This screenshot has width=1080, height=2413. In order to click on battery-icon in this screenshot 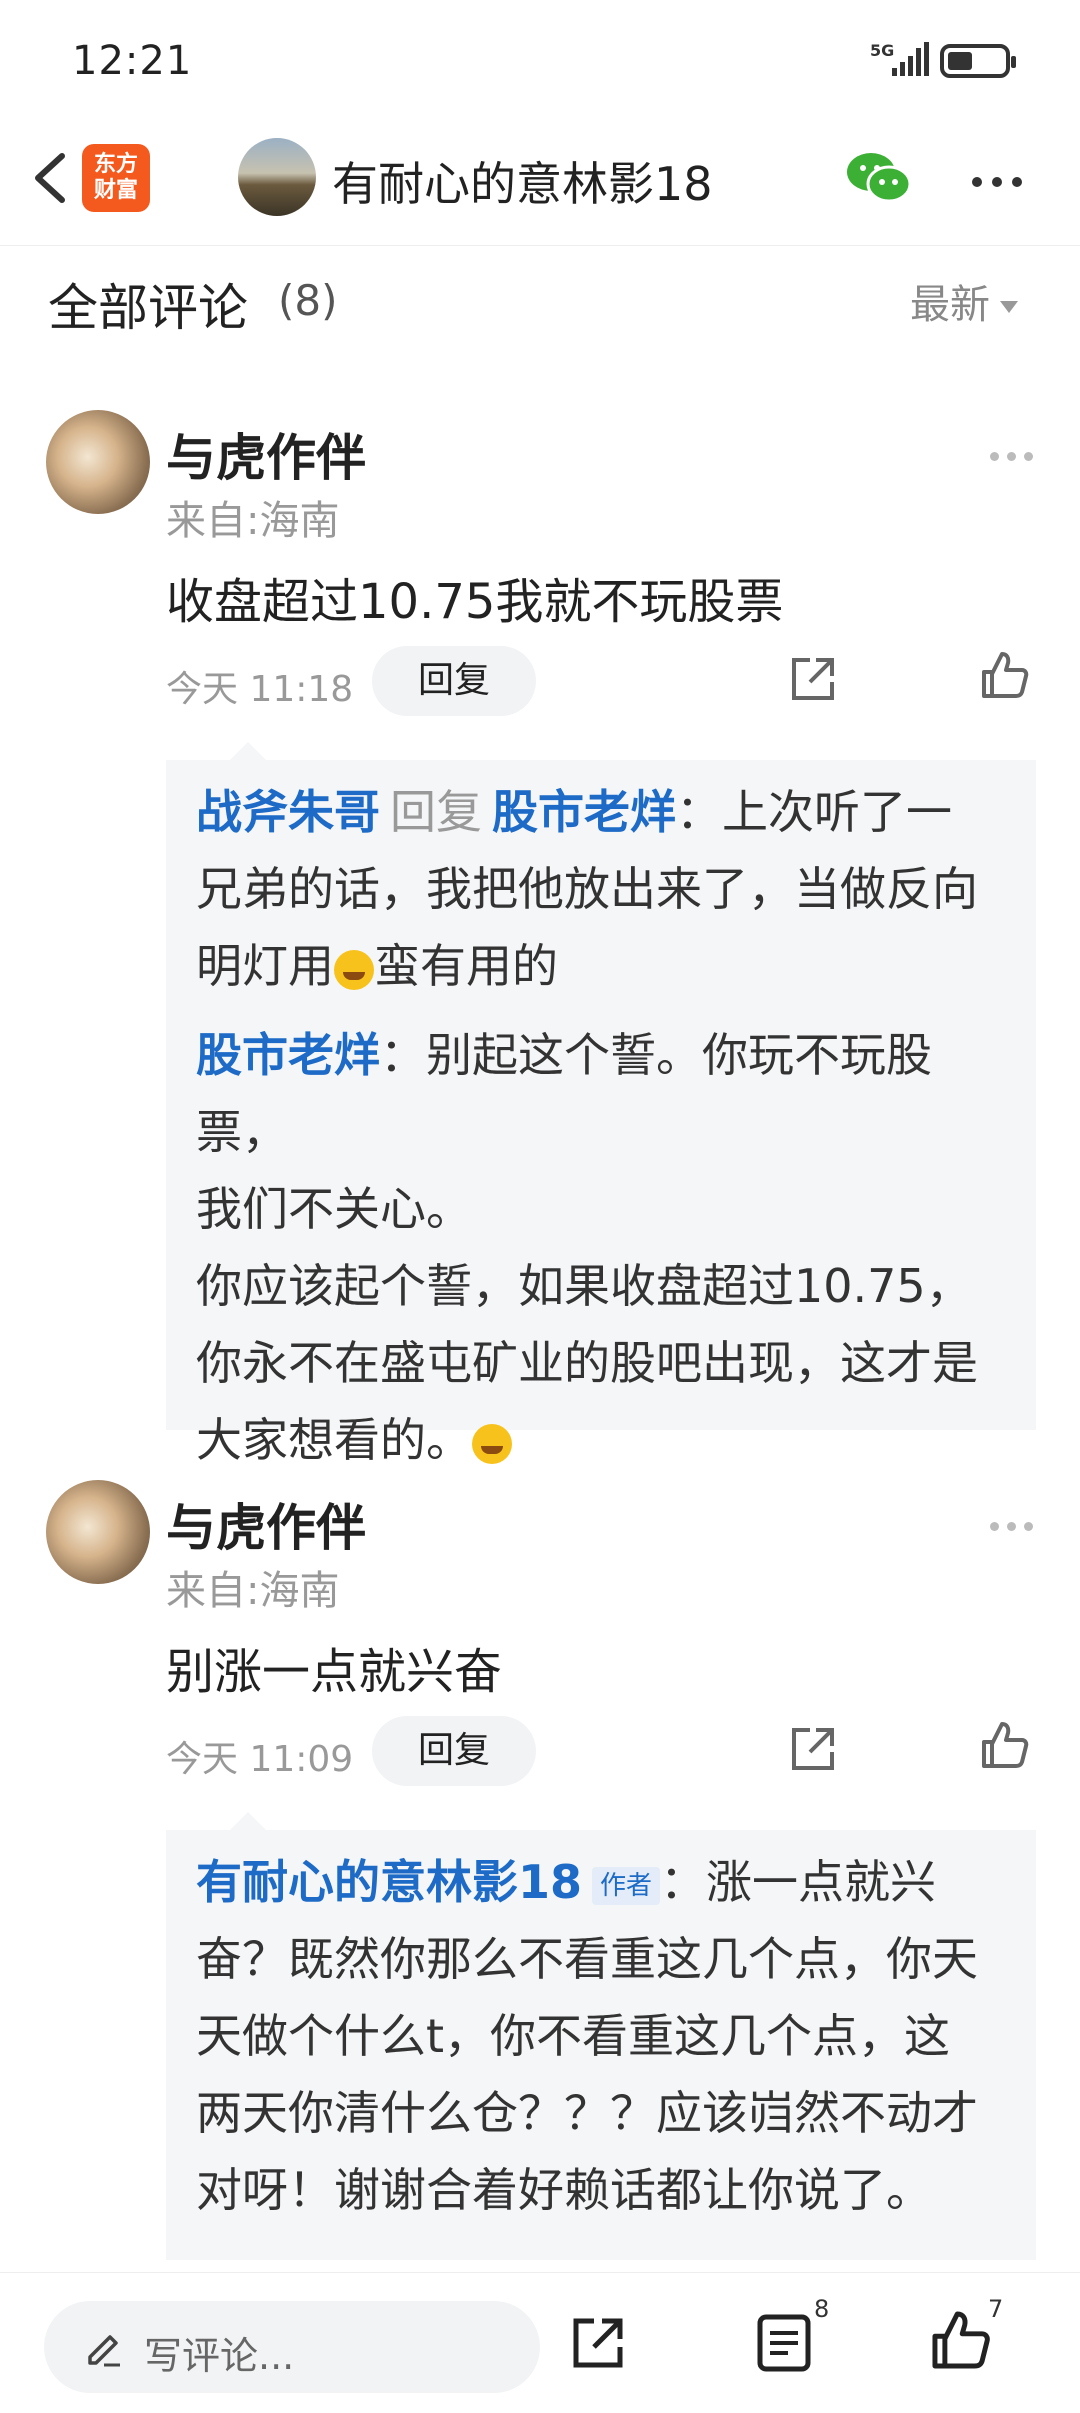, I will do `click(978, 61)`.